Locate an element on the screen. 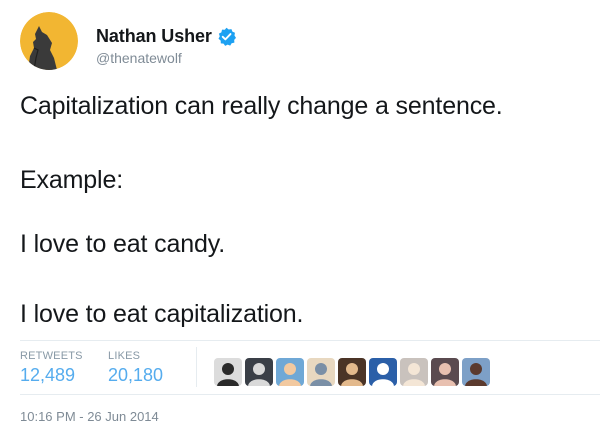 The width and height of the screenshot is (600, 442). author-name-row: Nathan Usher is located at coordinates (166, 36).